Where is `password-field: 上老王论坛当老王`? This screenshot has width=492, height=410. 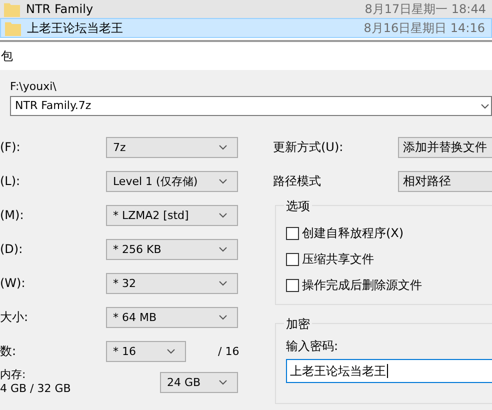
password-field: 上老王论坛当老王 is located at coordinates (389, 371).